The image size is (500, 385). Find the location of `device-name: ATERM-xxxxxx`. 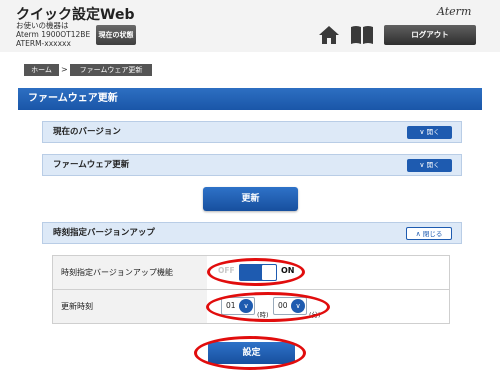

device-name: ATERM-xxxxxx is located at coordinates (43, 43).